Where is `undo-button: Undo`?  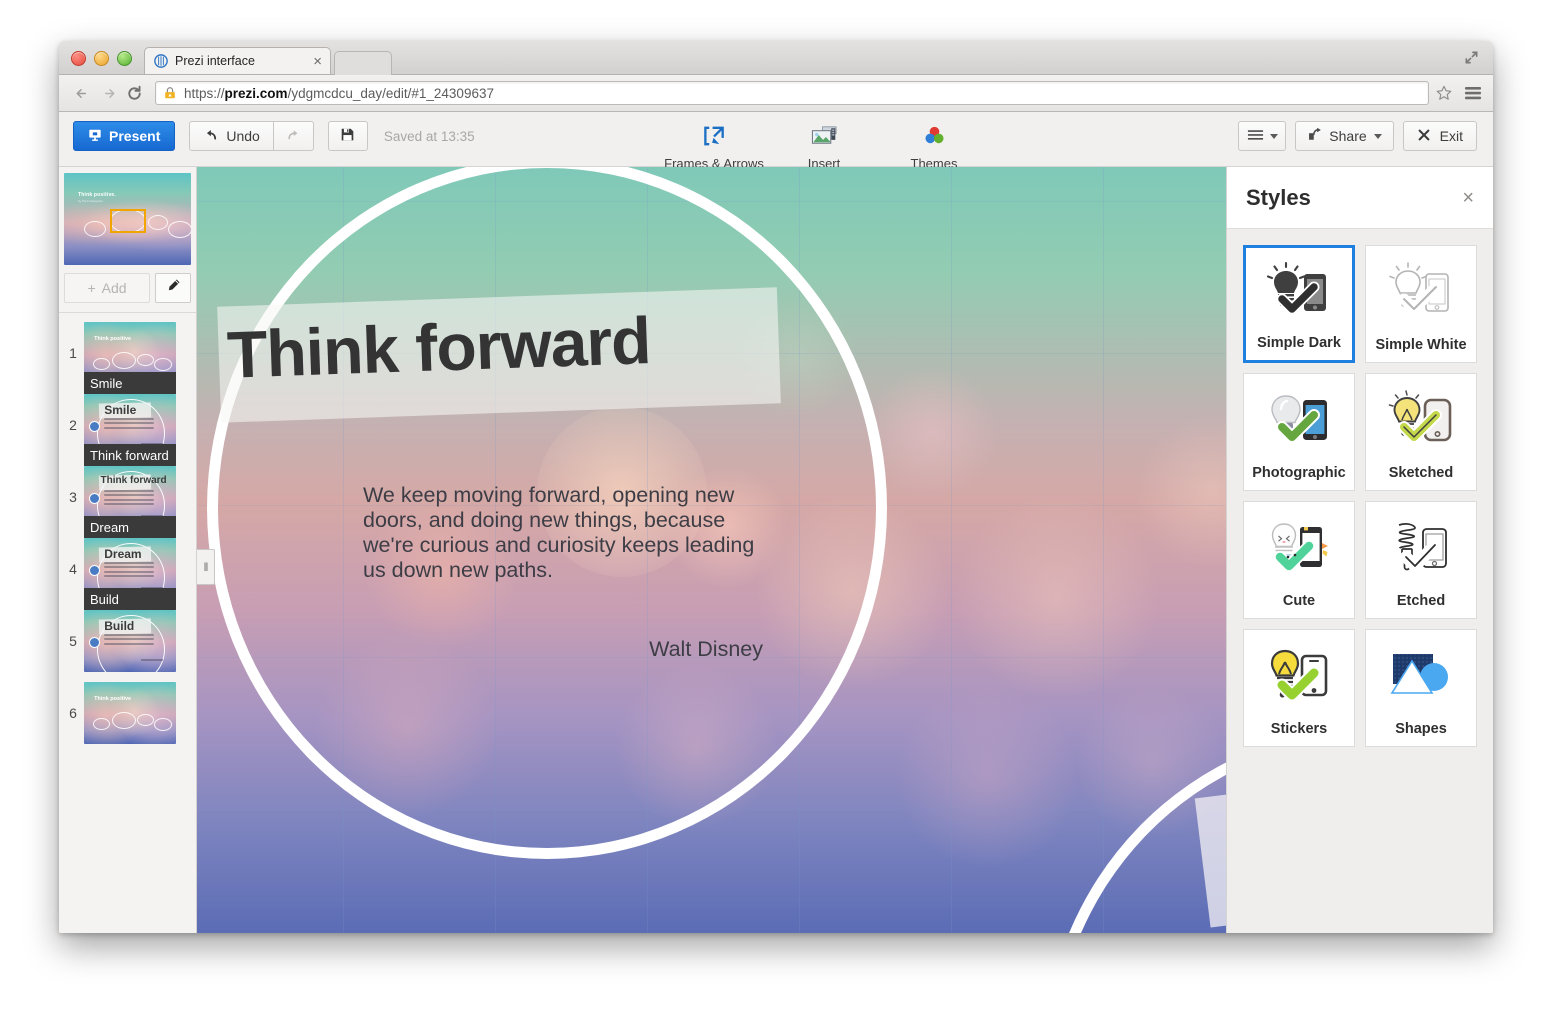 undo-button: Undo is located at coordinates (231, 136).